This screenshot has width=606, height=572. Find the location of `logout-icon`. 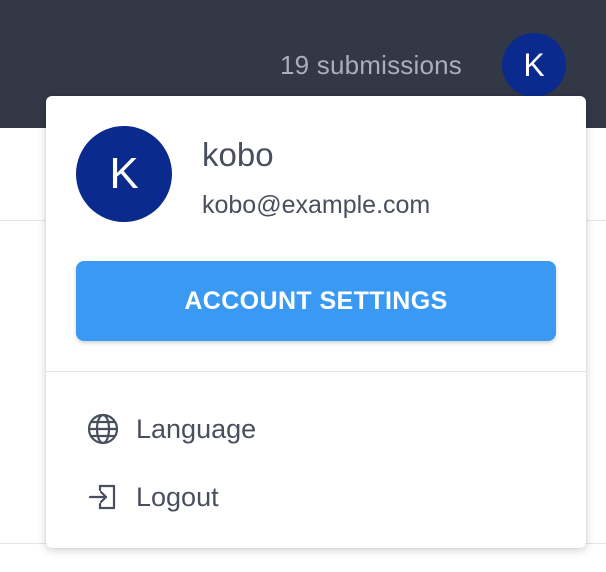

logout-icon is located at coordinates (103, 497).